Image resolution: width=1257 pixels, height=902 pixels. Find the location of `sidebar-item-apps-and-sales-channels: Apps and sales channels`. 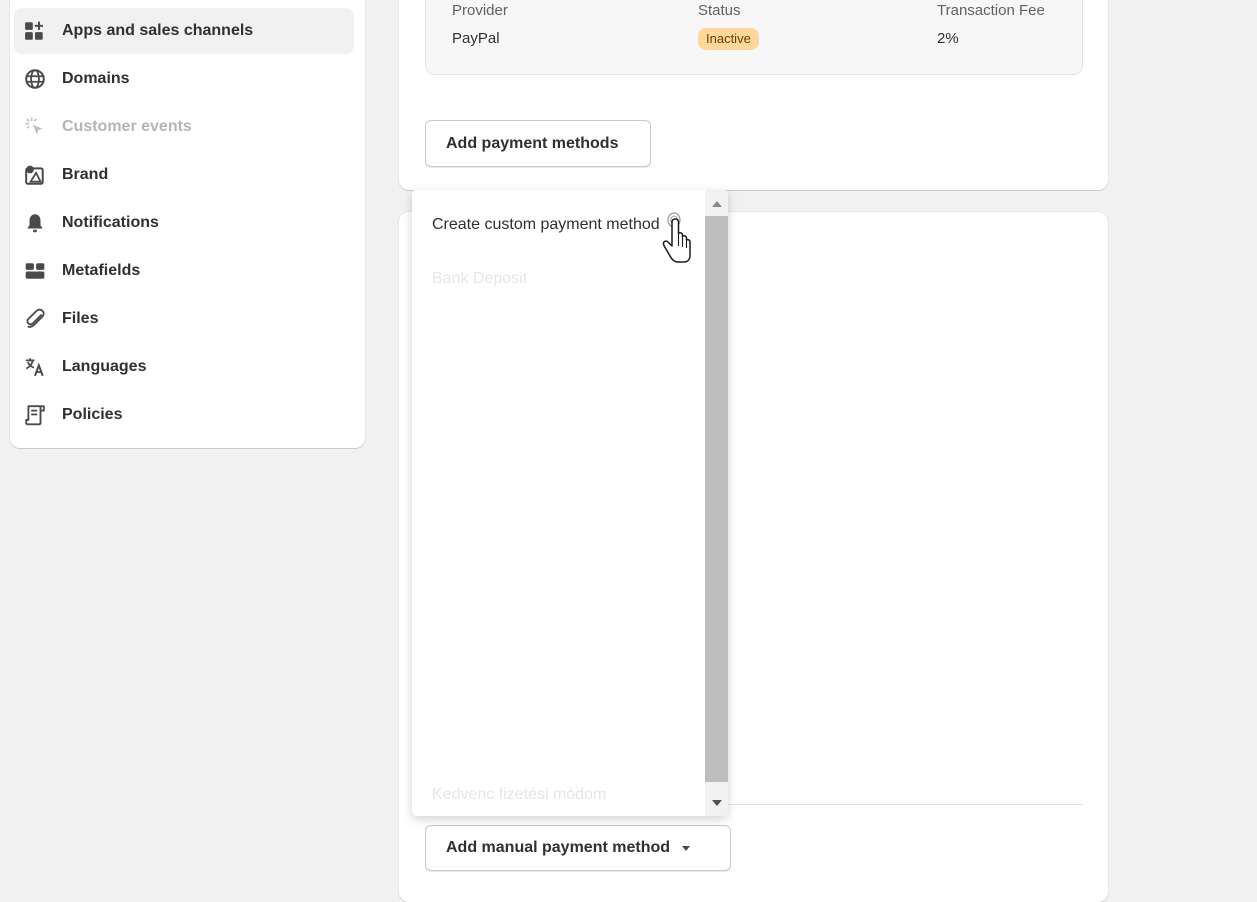

sidebar-item-apps-and-sales-channels: Apps and sales channels is located at coordinates (184, 31).